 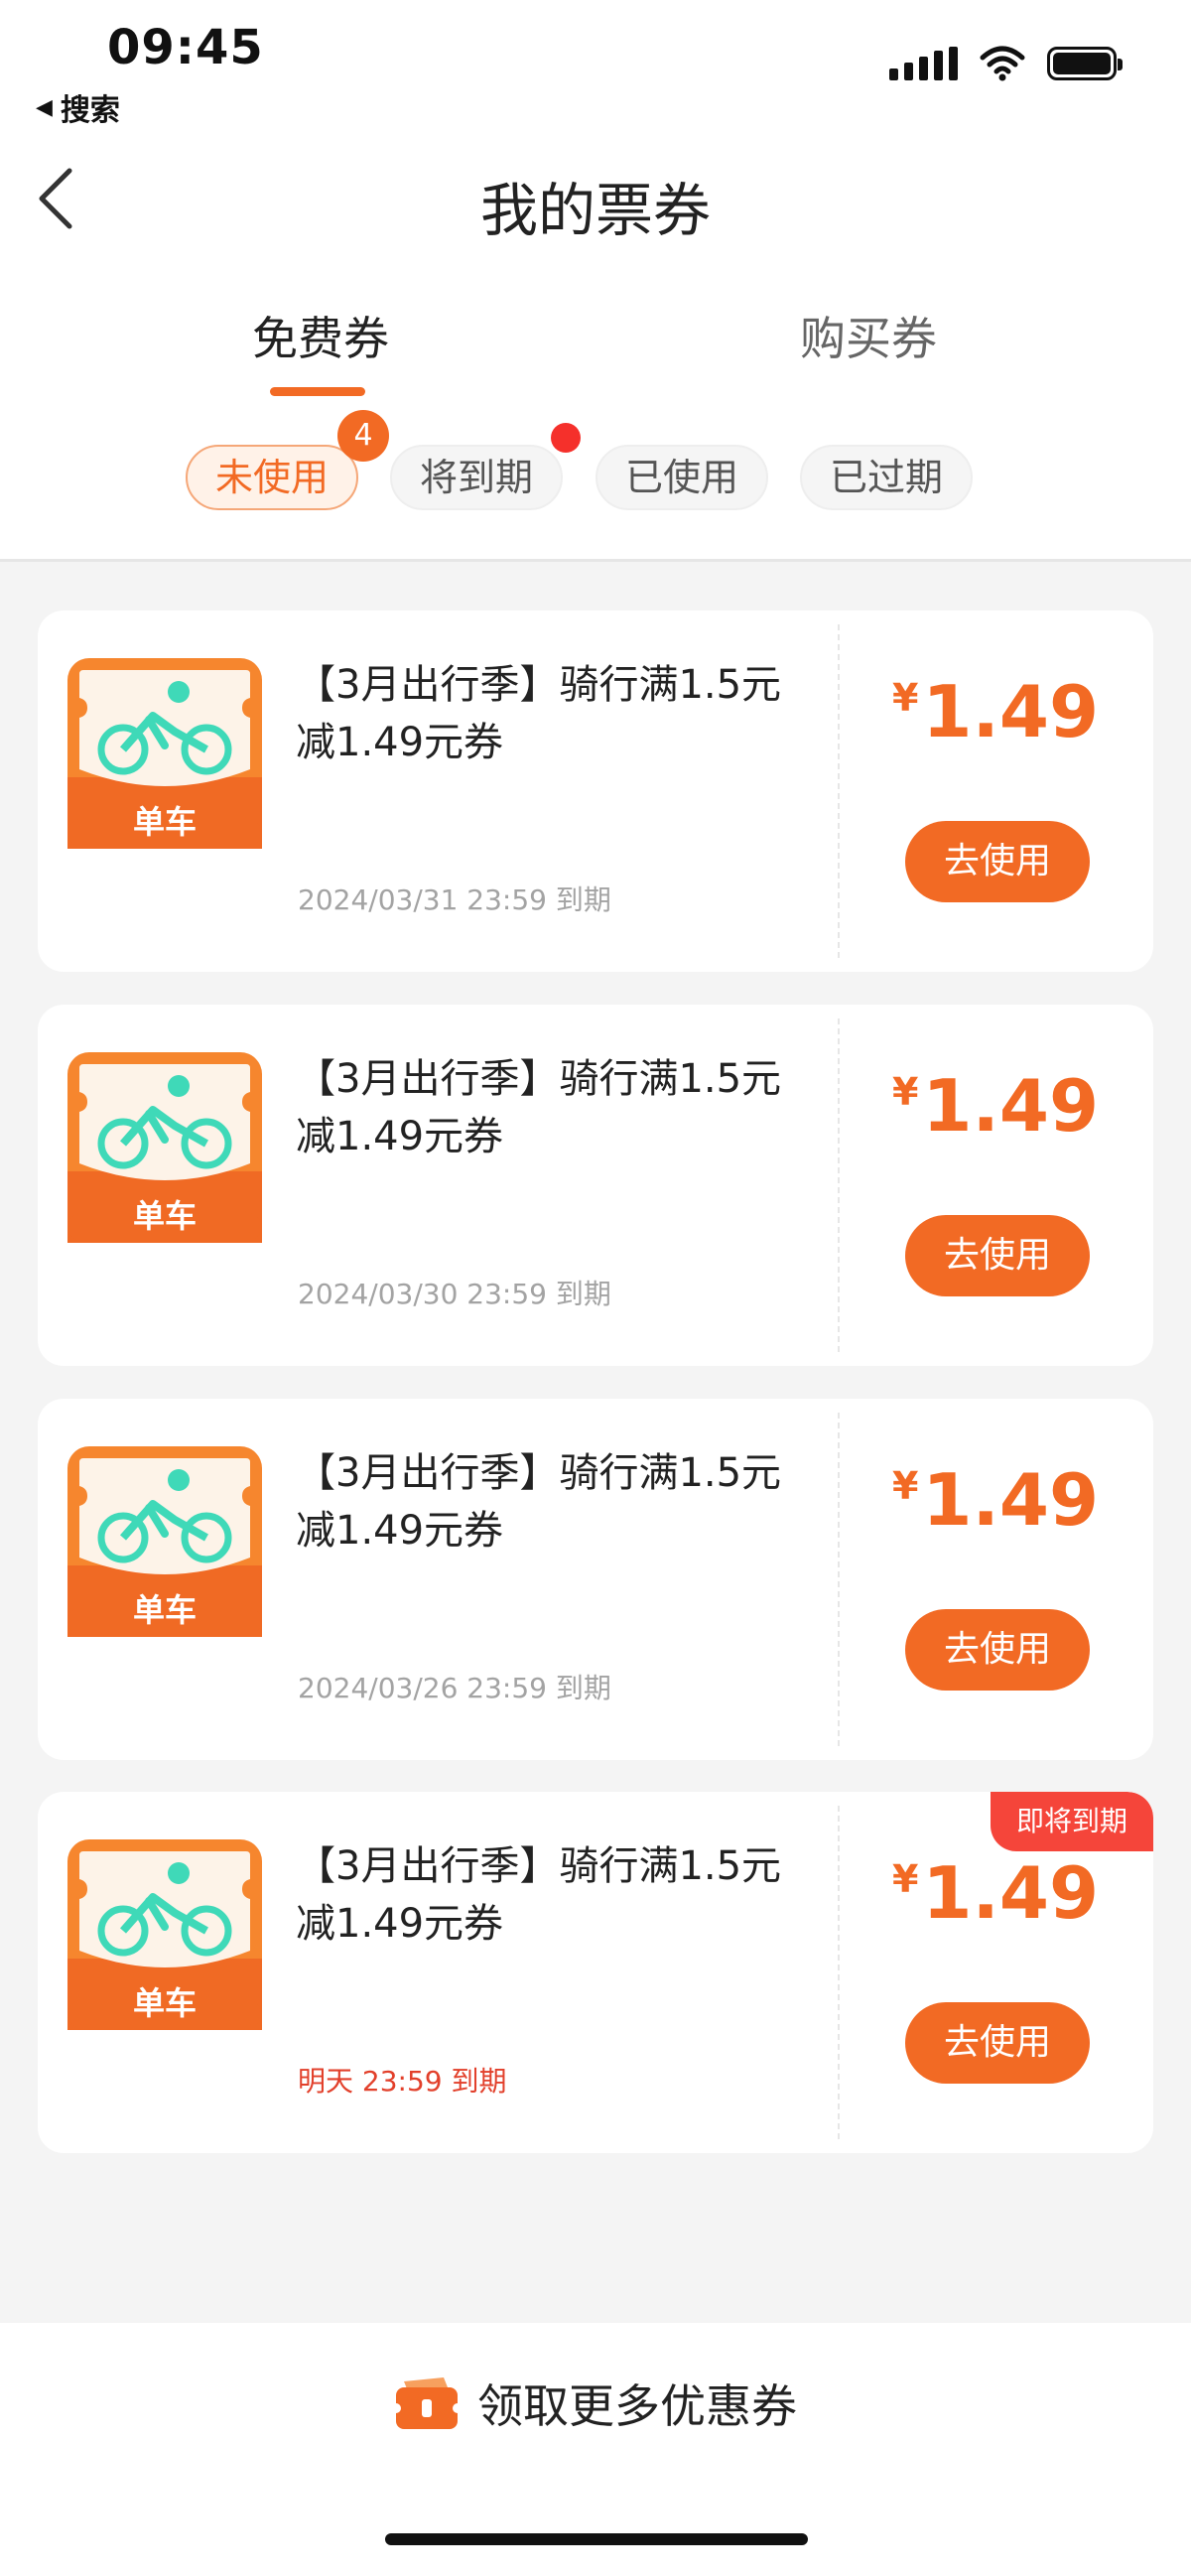 I want to click on get-more-coupons-button: 领取更多优惠券, so click(x=595, y=2403).